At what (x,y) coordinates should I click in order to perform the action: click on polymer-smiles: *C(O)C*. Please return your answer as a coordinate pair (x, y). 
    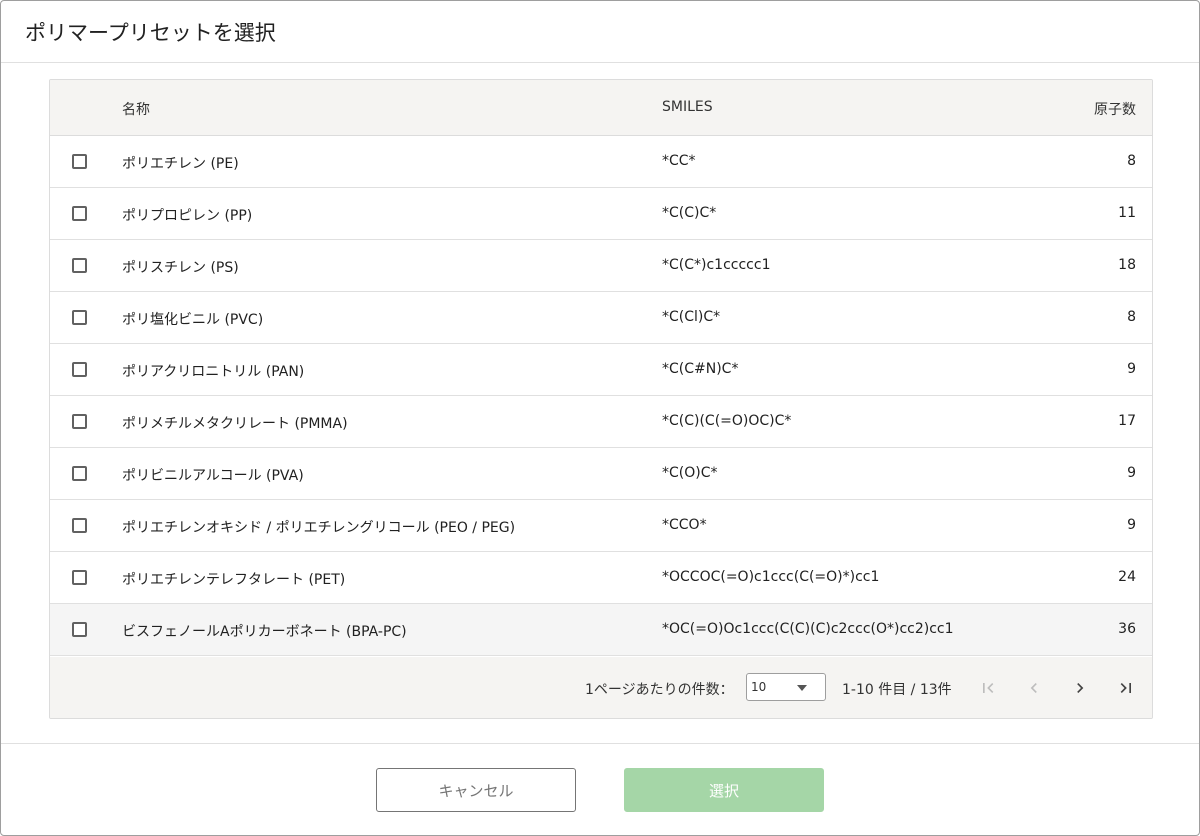
    Looking at the image, I should click on (690, 473).